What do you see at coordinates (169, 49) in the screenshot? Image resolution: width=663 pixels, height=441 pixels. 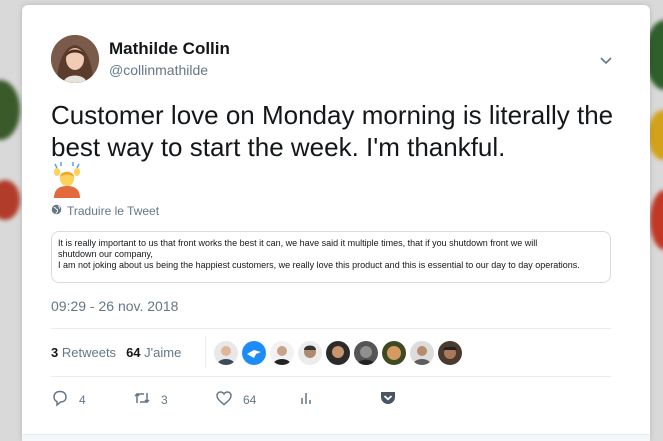 I see `author-name: Mathilde Collin` at bounding box center [169, 49].